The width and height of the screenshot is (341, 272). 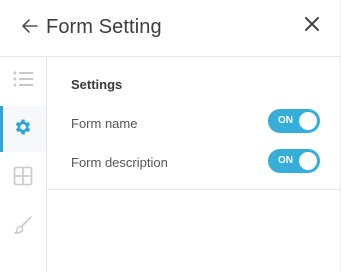 I want to click on gear-icon, so click(x=23, y=129).